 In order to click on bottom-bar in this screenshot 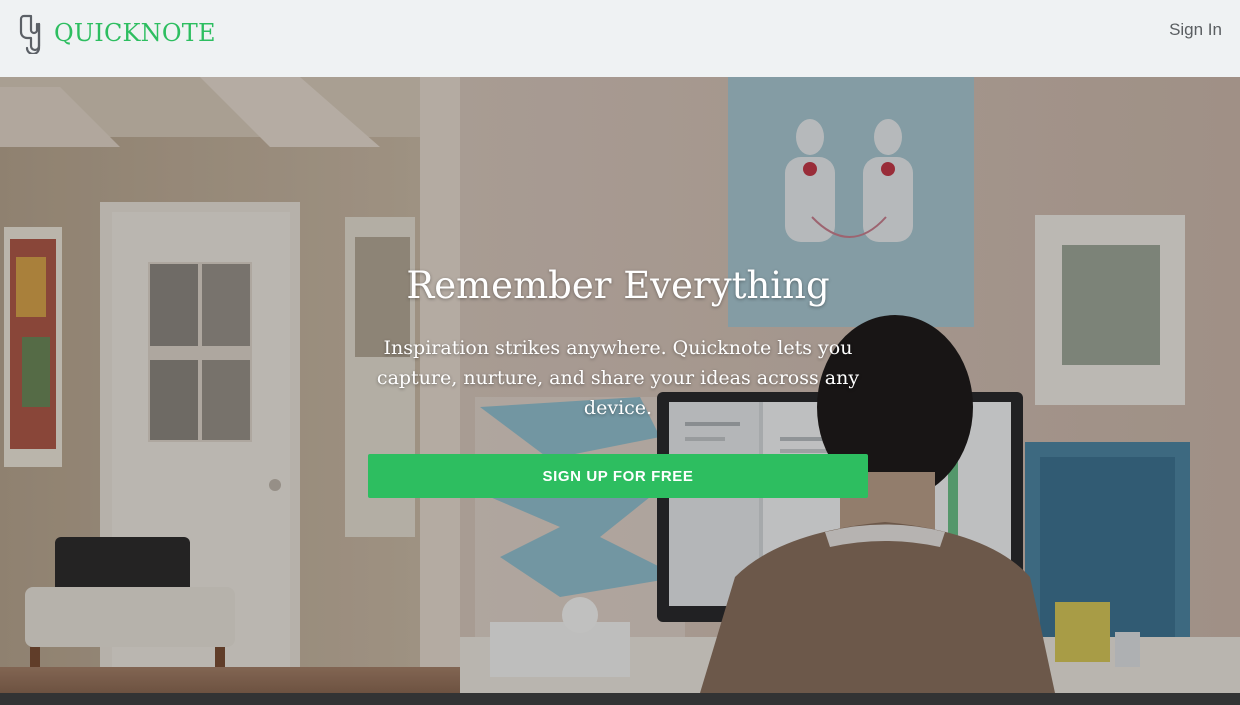, I will do `click(620, 699)`.